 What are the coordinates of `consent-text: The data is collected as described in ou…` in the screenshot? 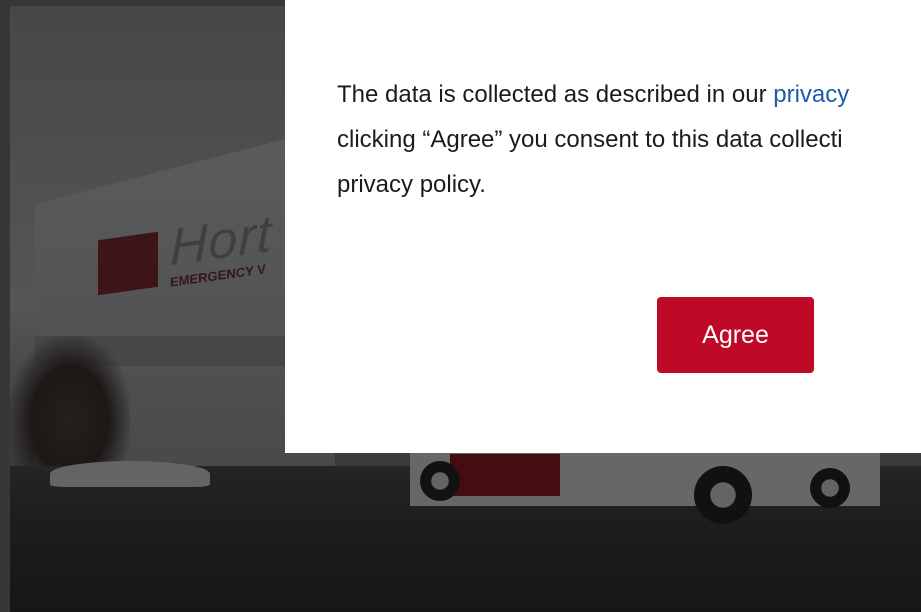 It's located at (629, 139).